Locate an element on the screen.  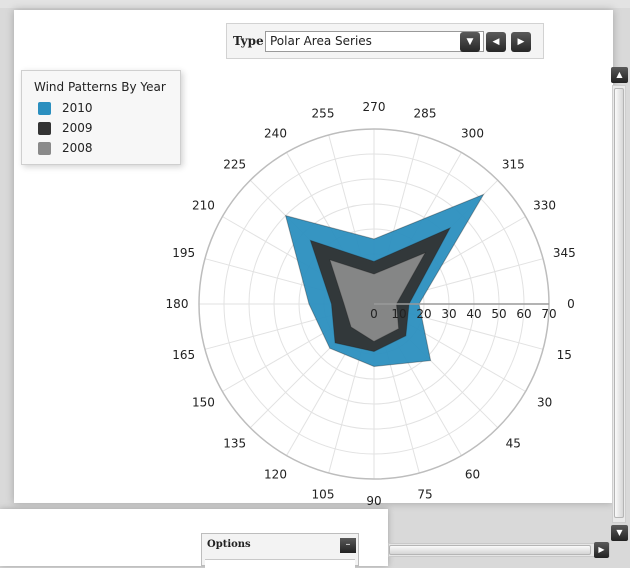
options-panel: Options – is located at coordinates (280, 550).